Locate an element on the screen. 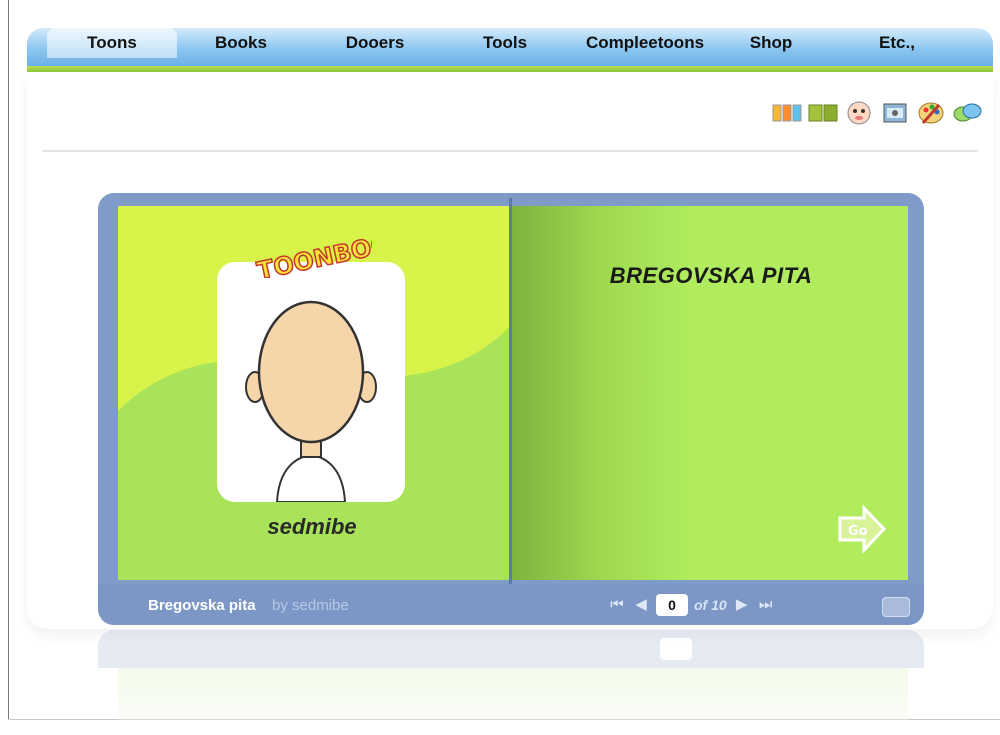 This screenshot has height=735, width=1000. page-navigator: ⏮ ◀ 0 of 10 ▶ ⏭ is located at coordinates (691, 605).